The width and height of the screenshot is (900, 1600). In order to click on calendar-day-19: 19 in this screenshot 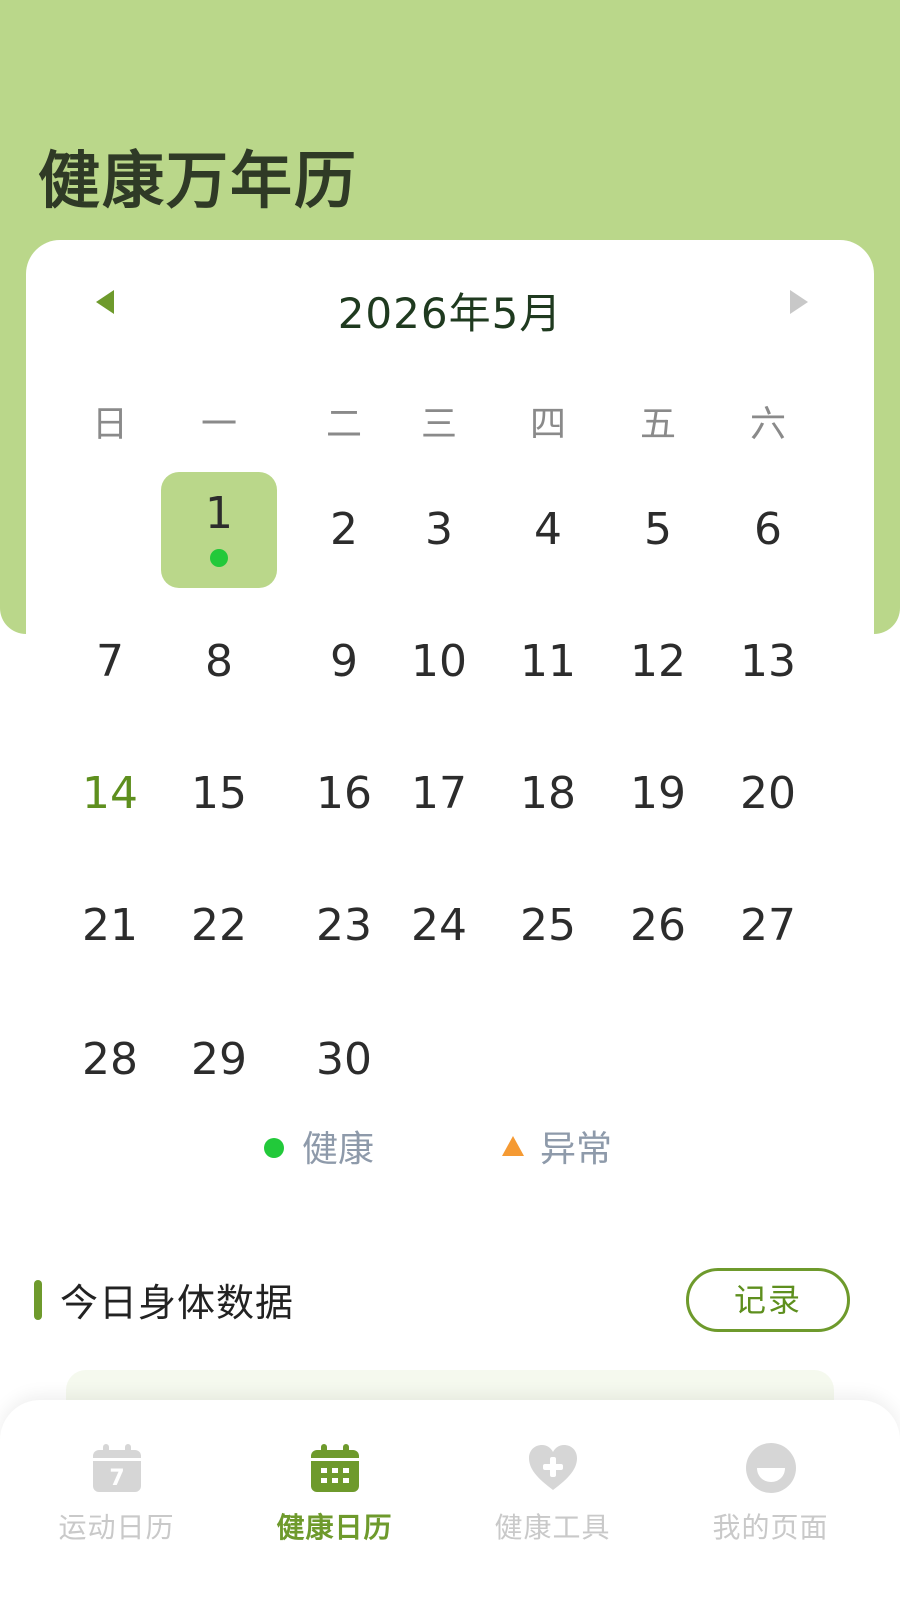, I will do `click(658, 794)`.